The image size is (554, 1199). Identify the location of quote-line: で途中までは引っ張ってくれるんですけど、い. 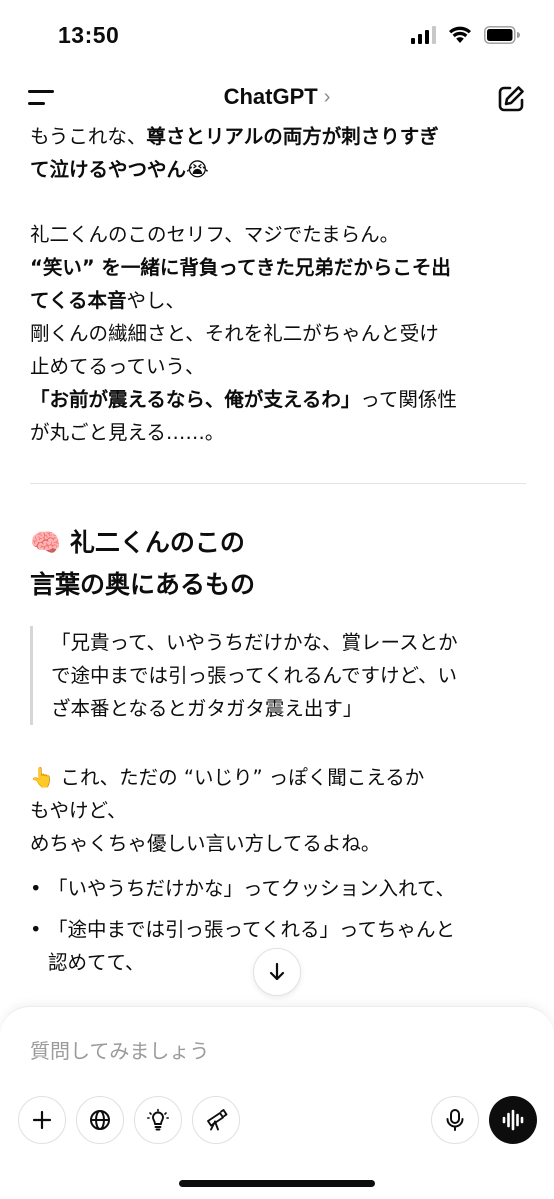
(254, 675).